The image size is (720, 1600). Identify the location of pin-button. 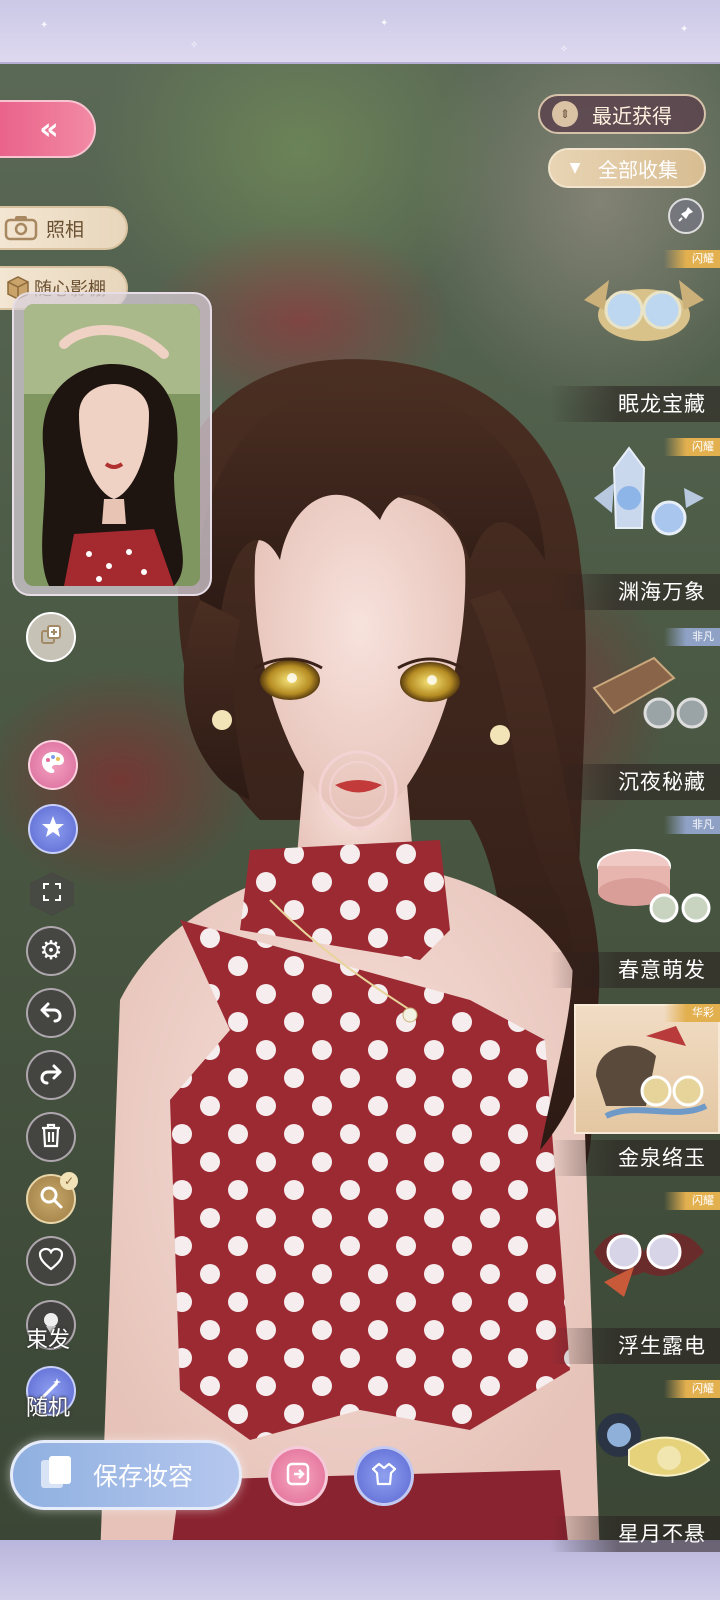
(686, 216).